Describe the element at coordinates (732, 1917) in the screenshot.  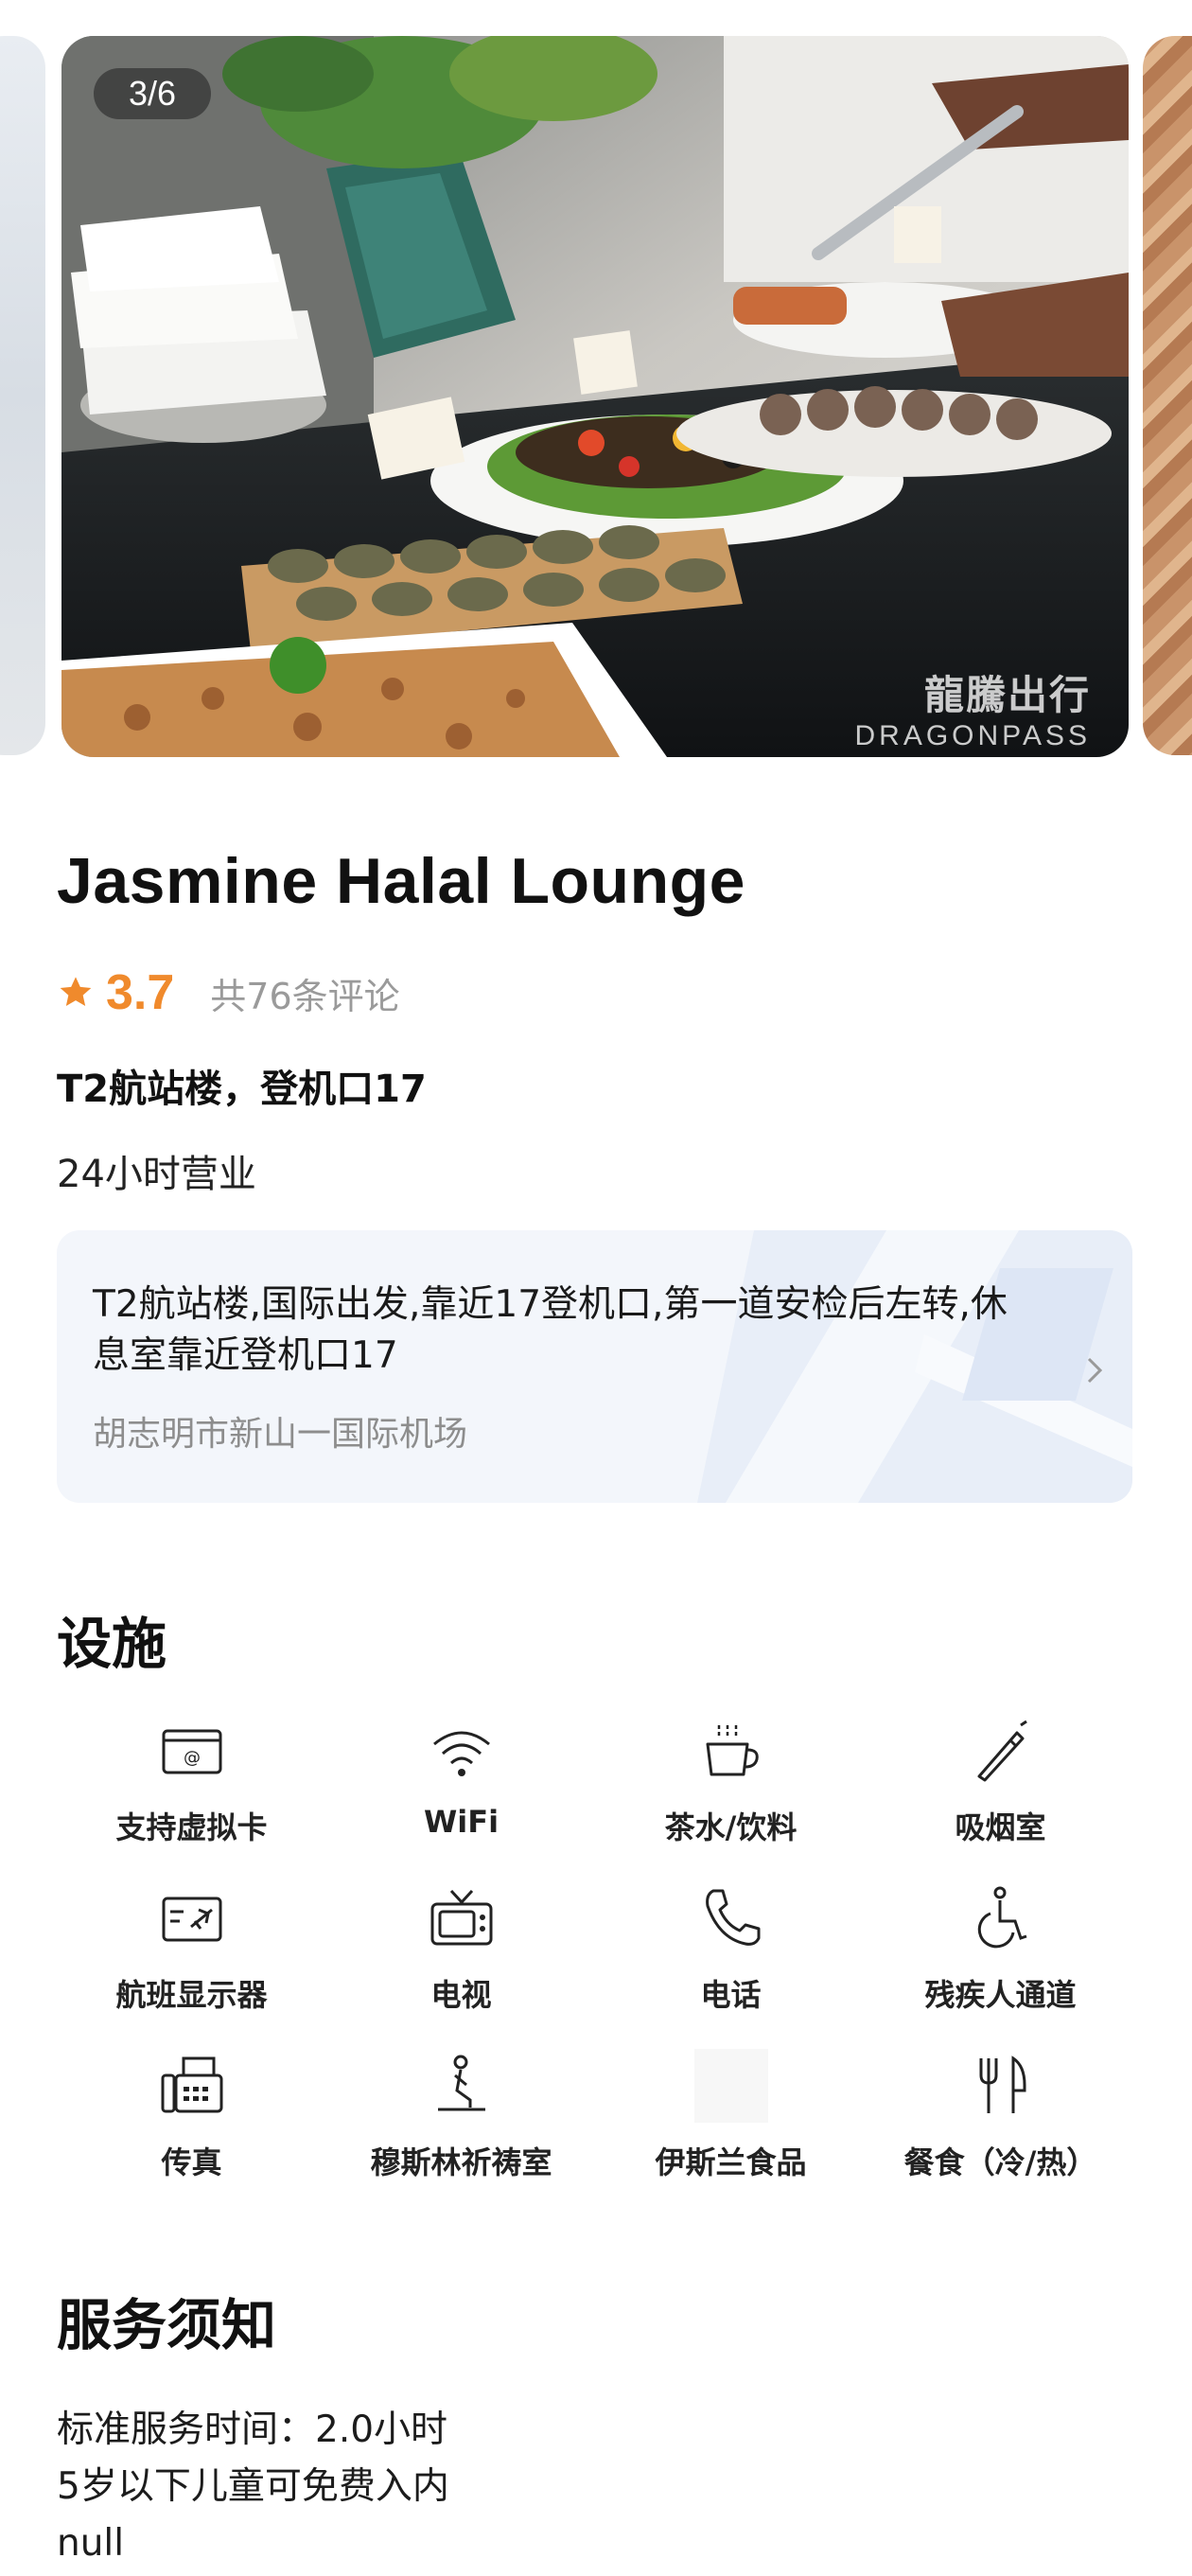
I see `phone-icon` at that location.